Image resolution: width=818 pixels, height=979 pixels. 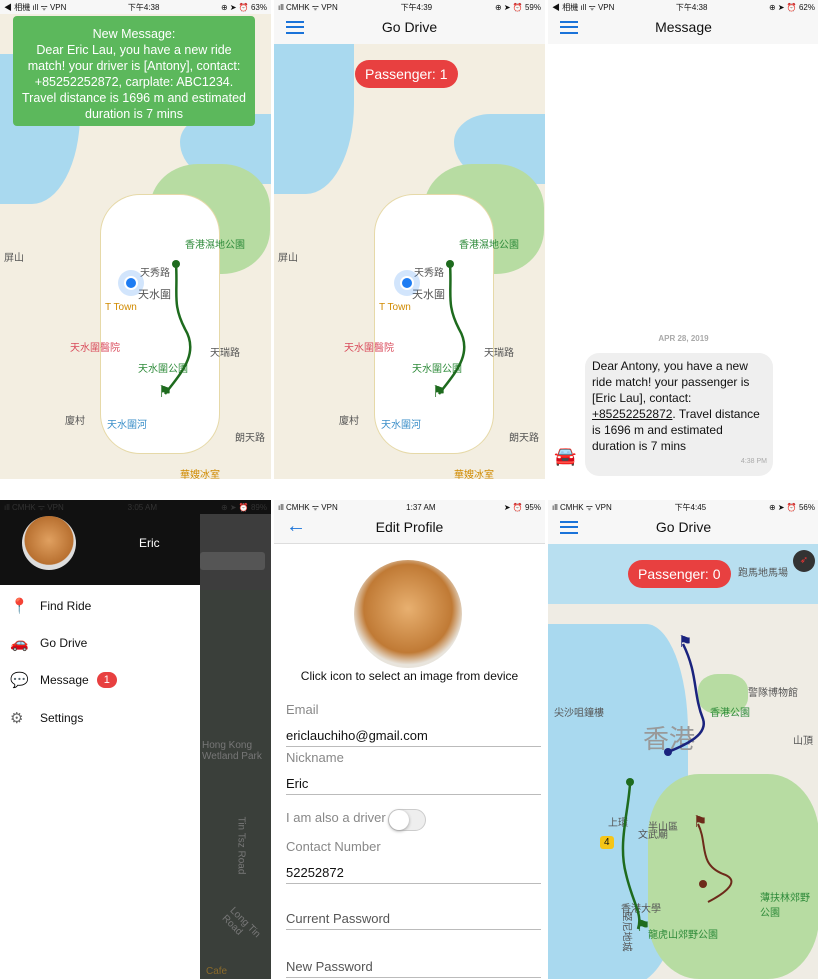 I want to click on unread-badge: 1, so click(x=106, y=680).